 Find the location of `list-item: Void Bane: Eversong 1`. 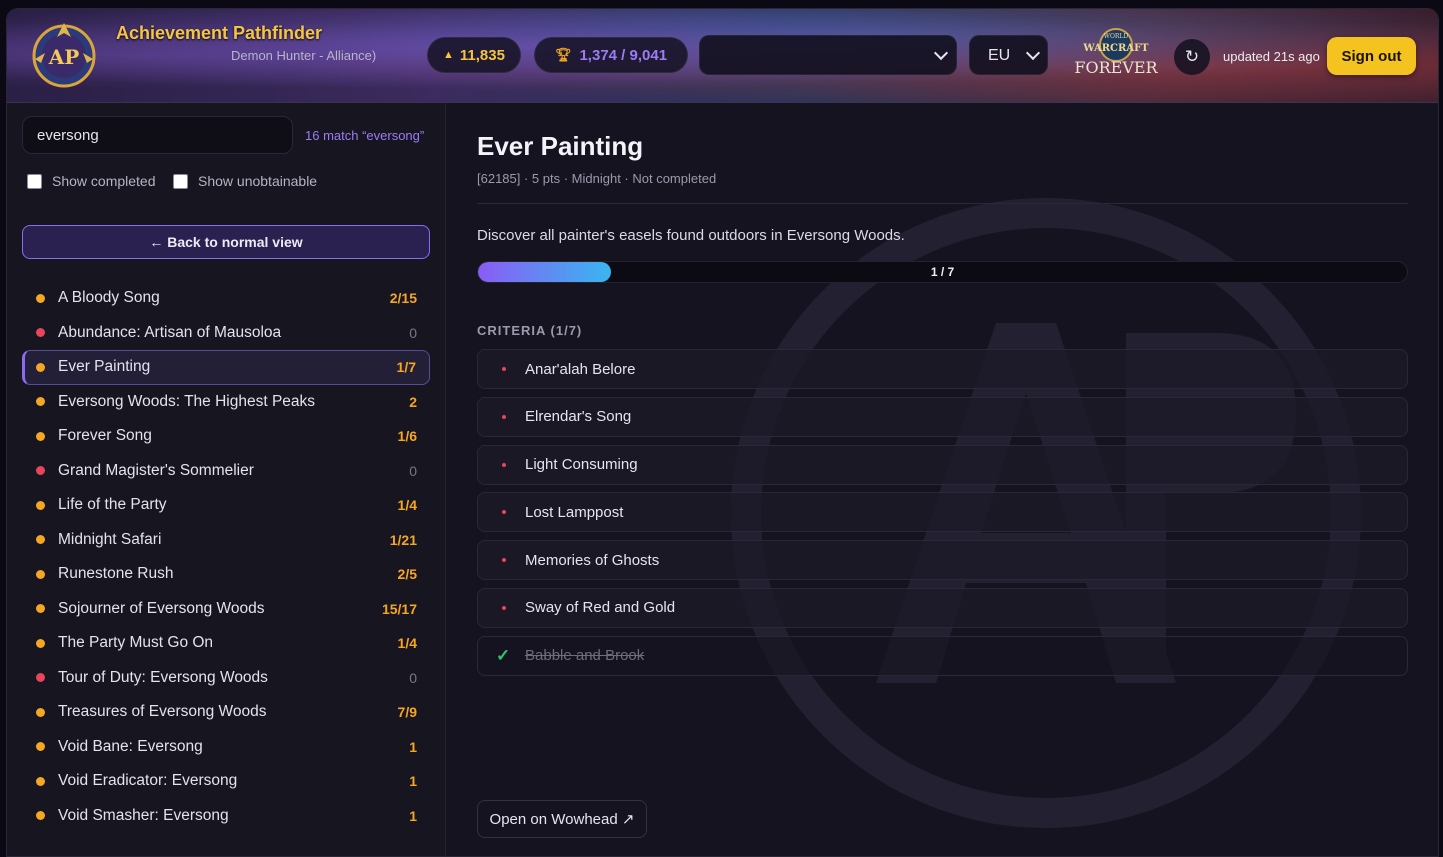

list-item: Void Bane: Eversong 1 is located at coordinates (226, 747).